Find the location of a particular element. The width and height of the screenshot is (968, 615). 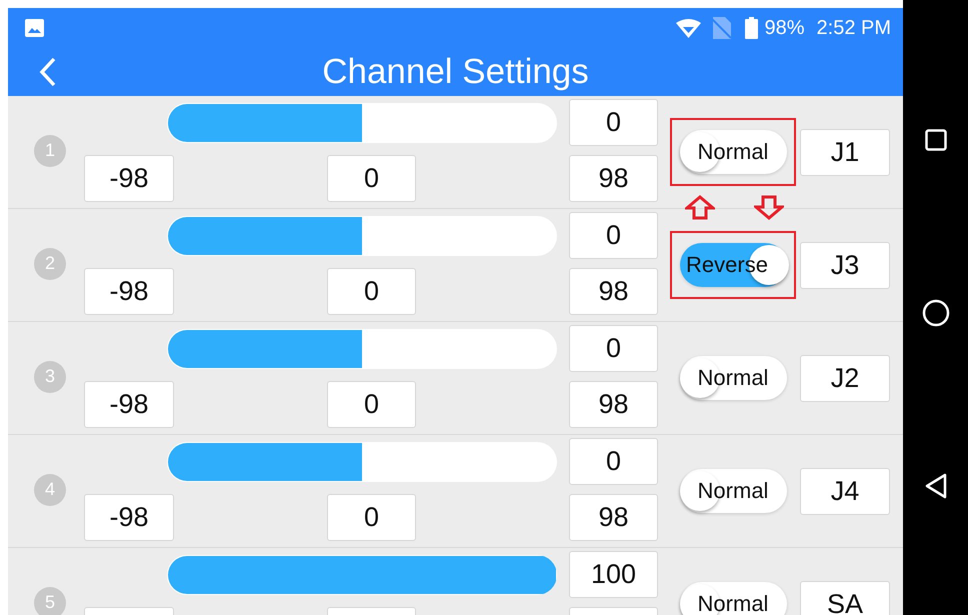

battery-icon is located at coordinates (751, 28).